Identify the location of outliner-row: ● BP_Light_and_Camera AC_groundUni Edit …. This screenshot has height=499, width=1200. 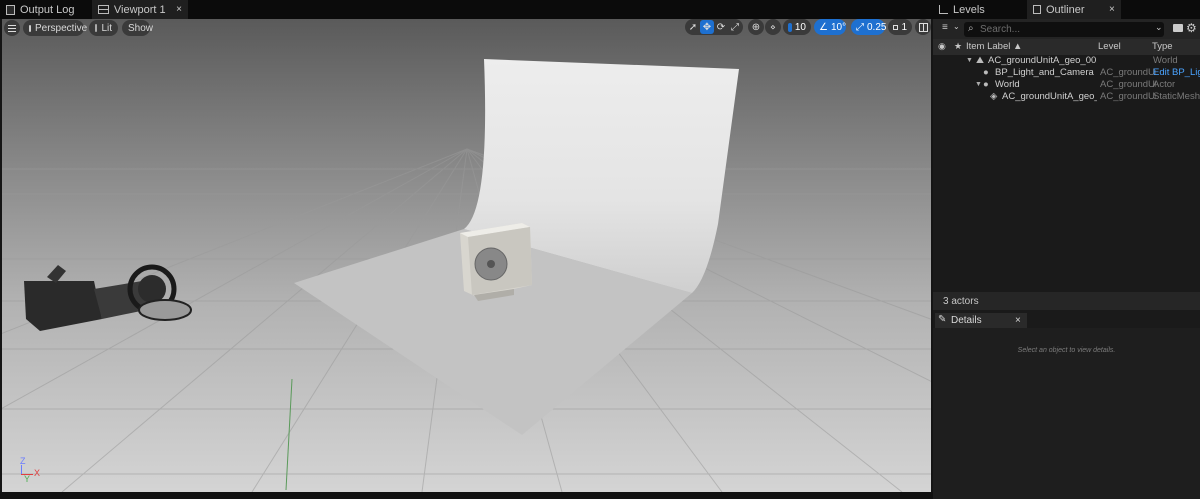
(1066, 73).